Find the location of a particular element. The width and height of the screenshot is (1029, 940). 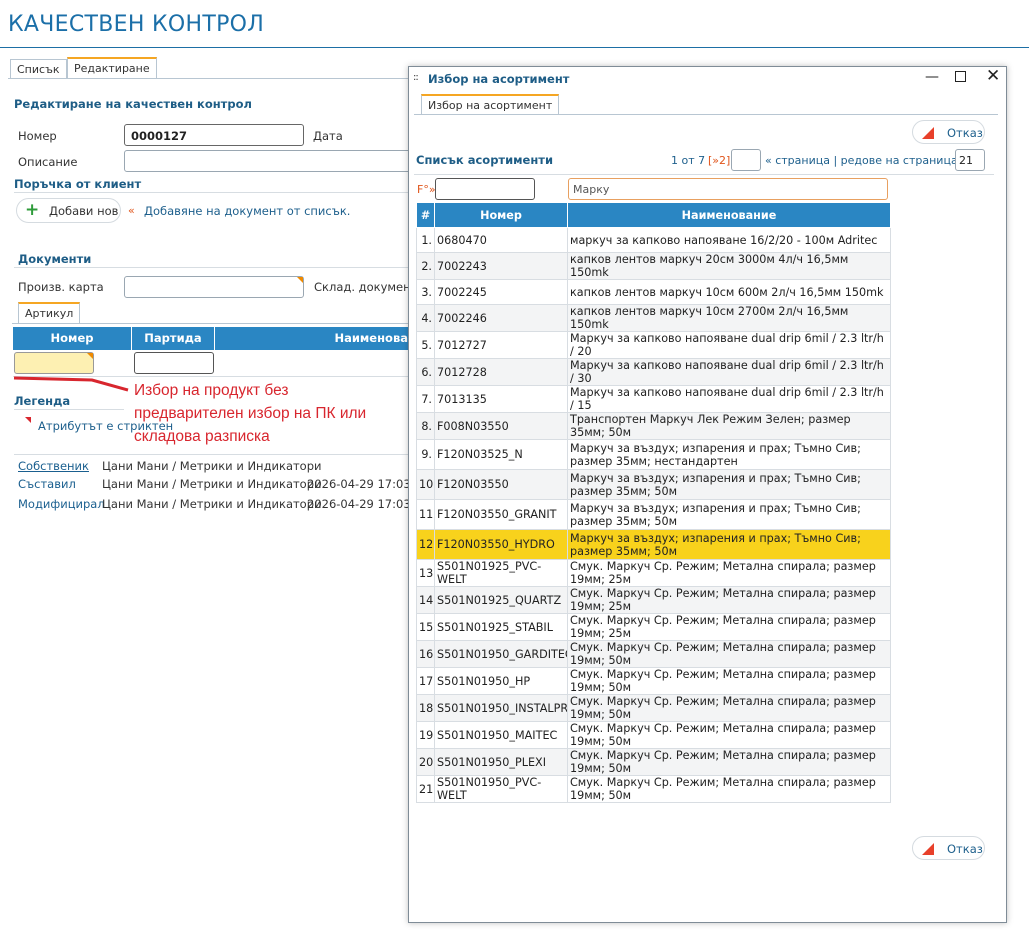

edit-section-title: Редактиране на качествен контрол is located at coordinates (133, 104).